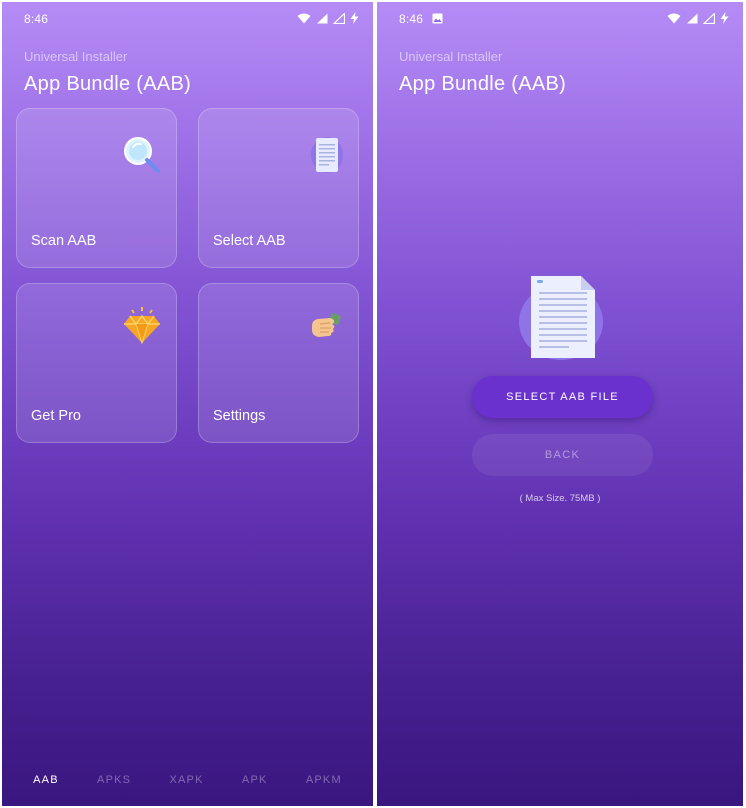 This screenshot has width=746, height=808. I want to click on tab-xapk: XAPK, so click(186, 784).